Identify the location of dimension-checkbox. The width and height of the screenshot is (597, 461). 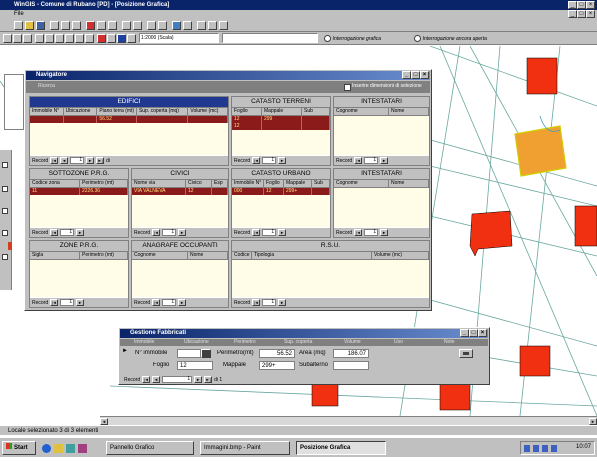
(347, 87).